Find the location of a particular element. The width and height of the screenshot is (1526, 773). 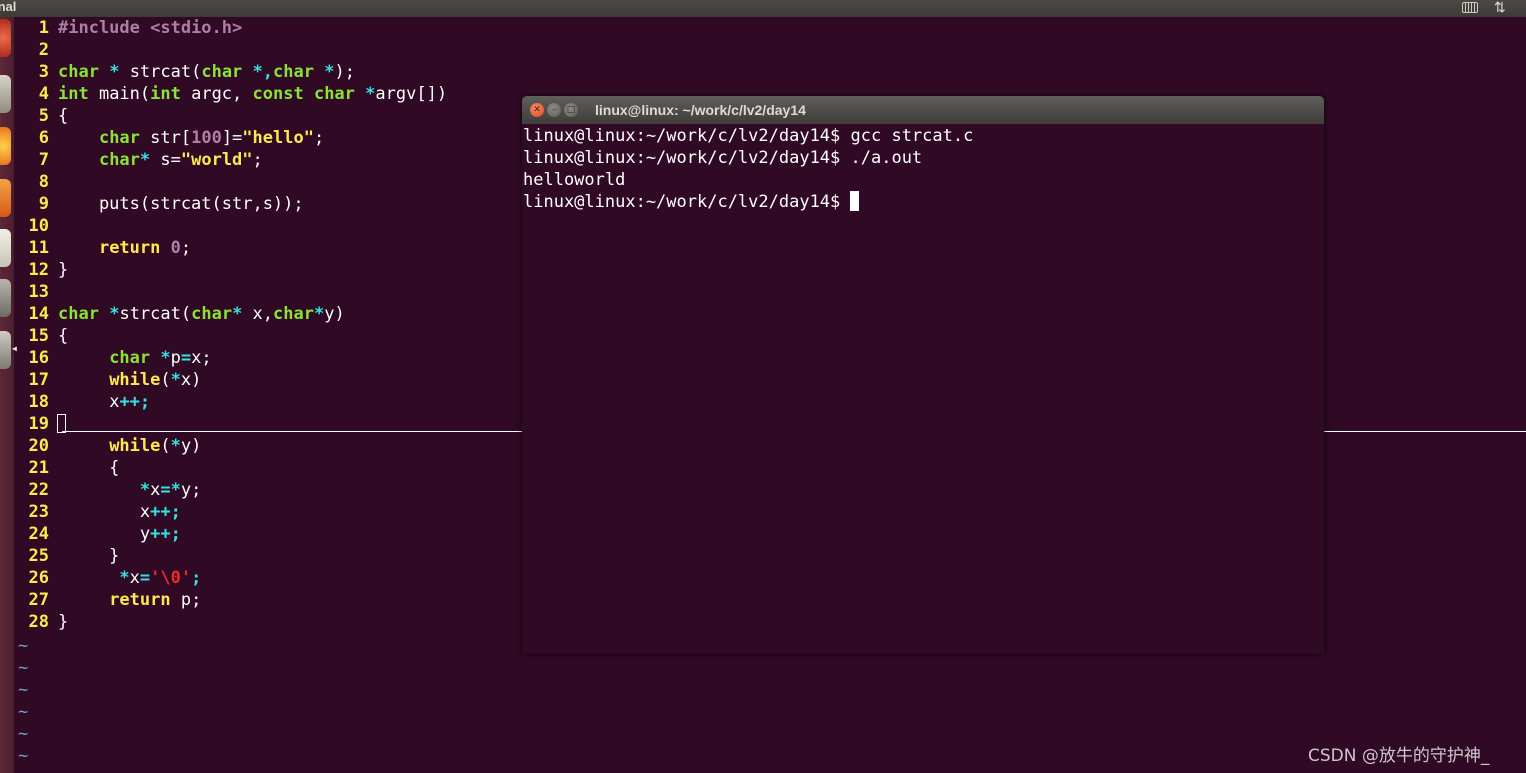

code-line: 21 { is located at coordinates (69, 468).